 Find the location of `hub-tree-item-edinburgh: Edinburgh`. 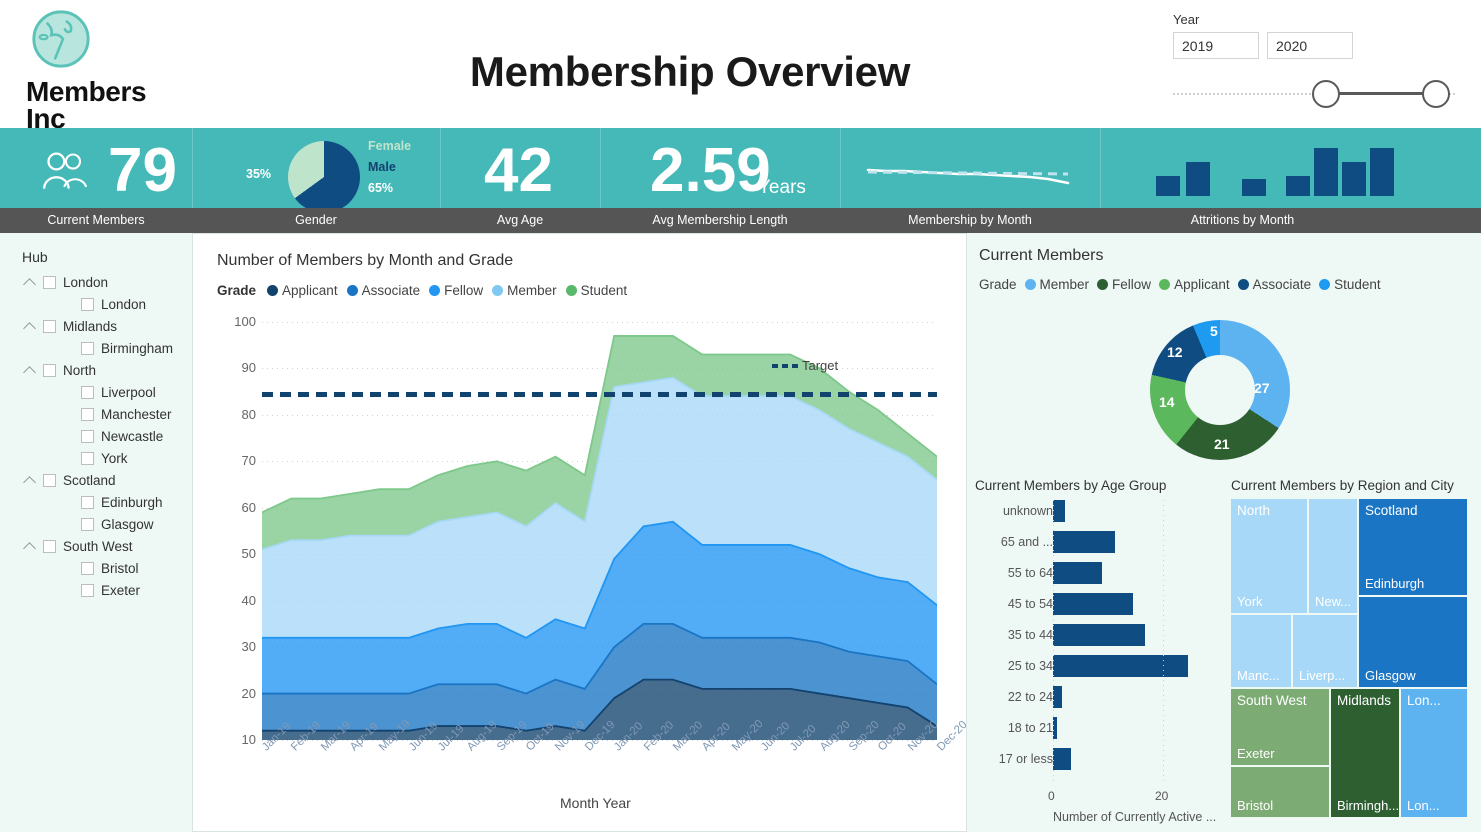

hub-tree-item-edinburgh: Edinburgh is located at coordinates (96, 502).